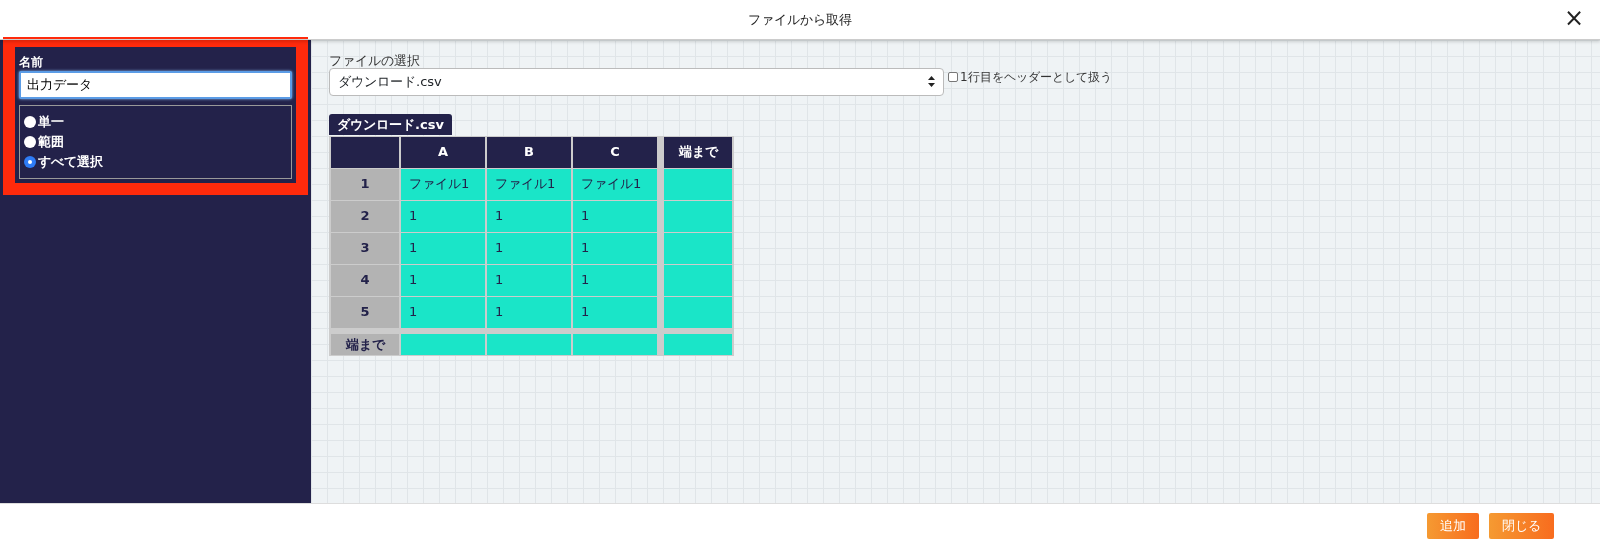 This screenshot has width=1600, height=548. I want to click on row-header: 端まで, so click(365, 344).